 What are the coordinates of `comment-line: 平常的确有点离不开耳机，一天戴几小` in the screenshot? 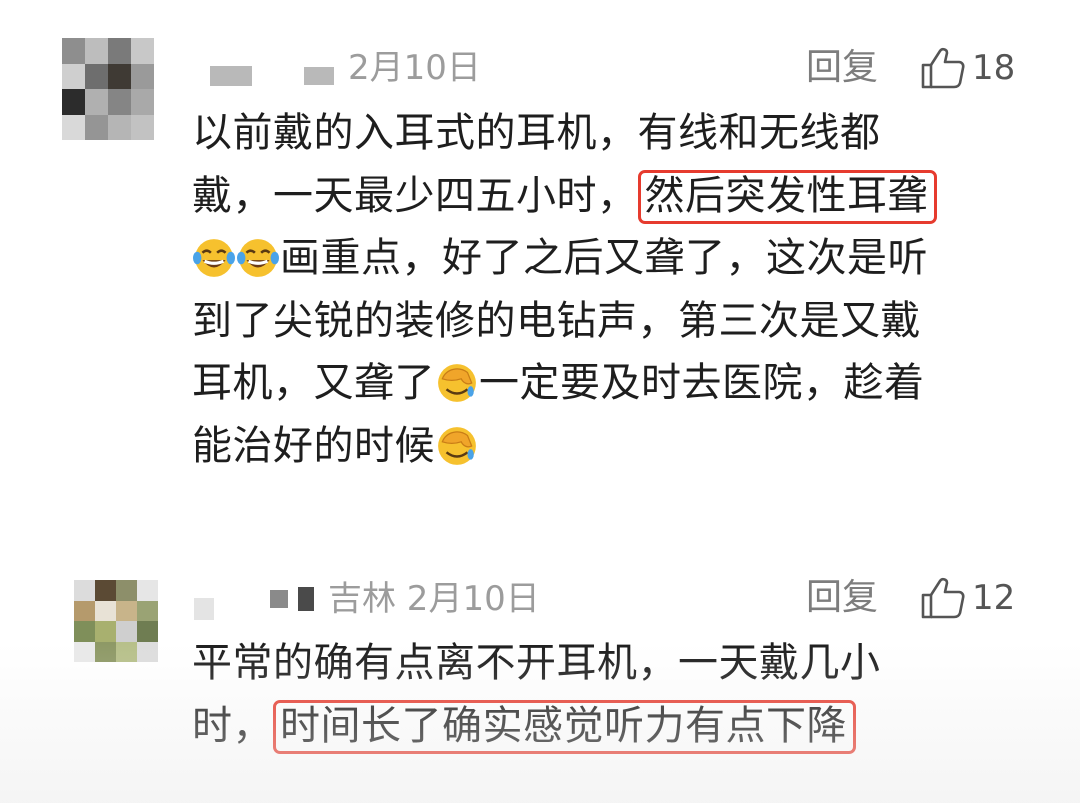 It's located at (536, 663).